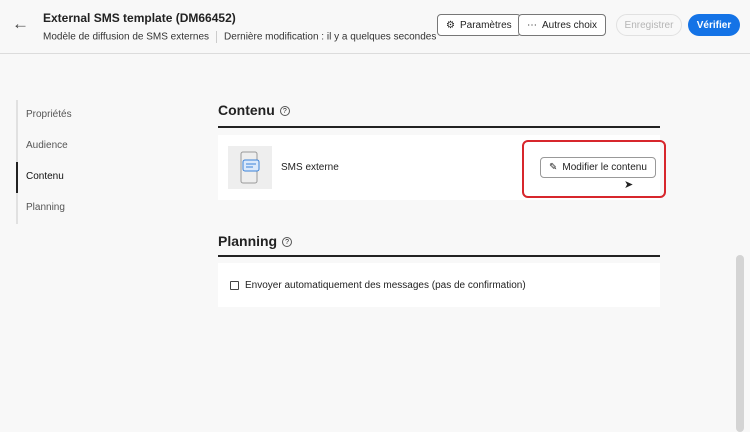 The width and height of the screenshot is (750, 432). I want to click on nav-item-content: Contenu, so click(44, 177).